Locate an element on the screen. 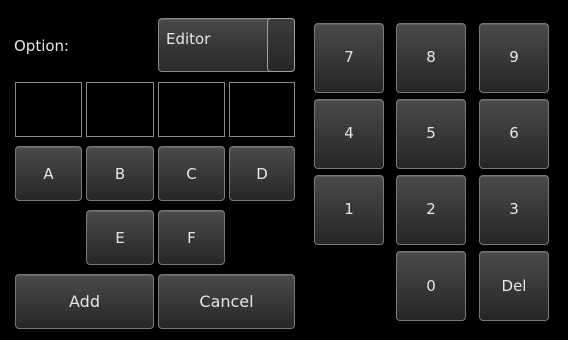 The image size is (568, 340). keypad-button-7: 7 is located at coordinates (349, 58).